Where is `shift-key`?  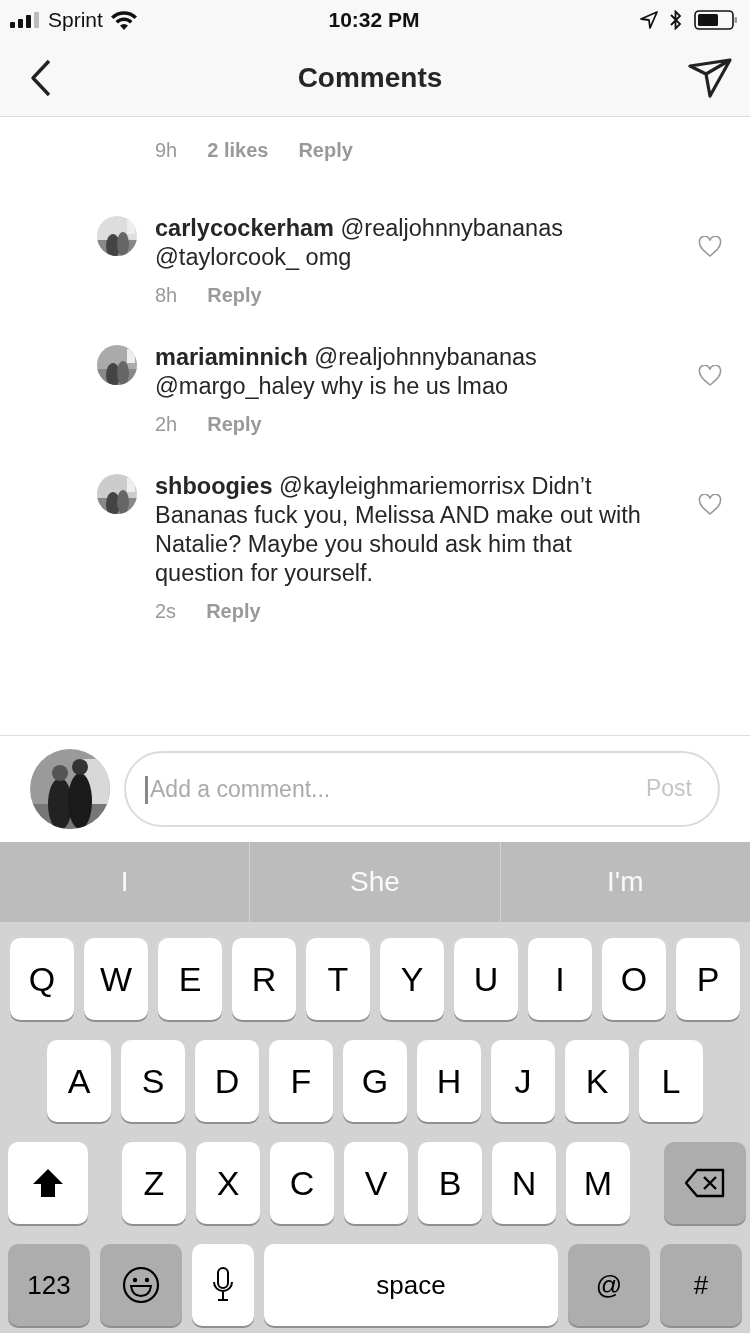
shift-key is located at coordinates (48, 1183).